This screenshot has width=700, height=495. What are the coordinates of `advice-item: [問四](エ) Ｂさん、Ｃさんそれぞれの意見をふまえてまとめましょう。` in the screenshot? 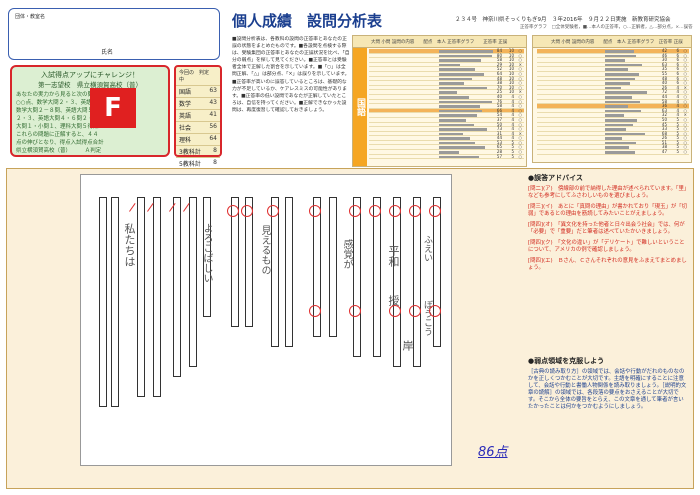 It's located at (607, 264).